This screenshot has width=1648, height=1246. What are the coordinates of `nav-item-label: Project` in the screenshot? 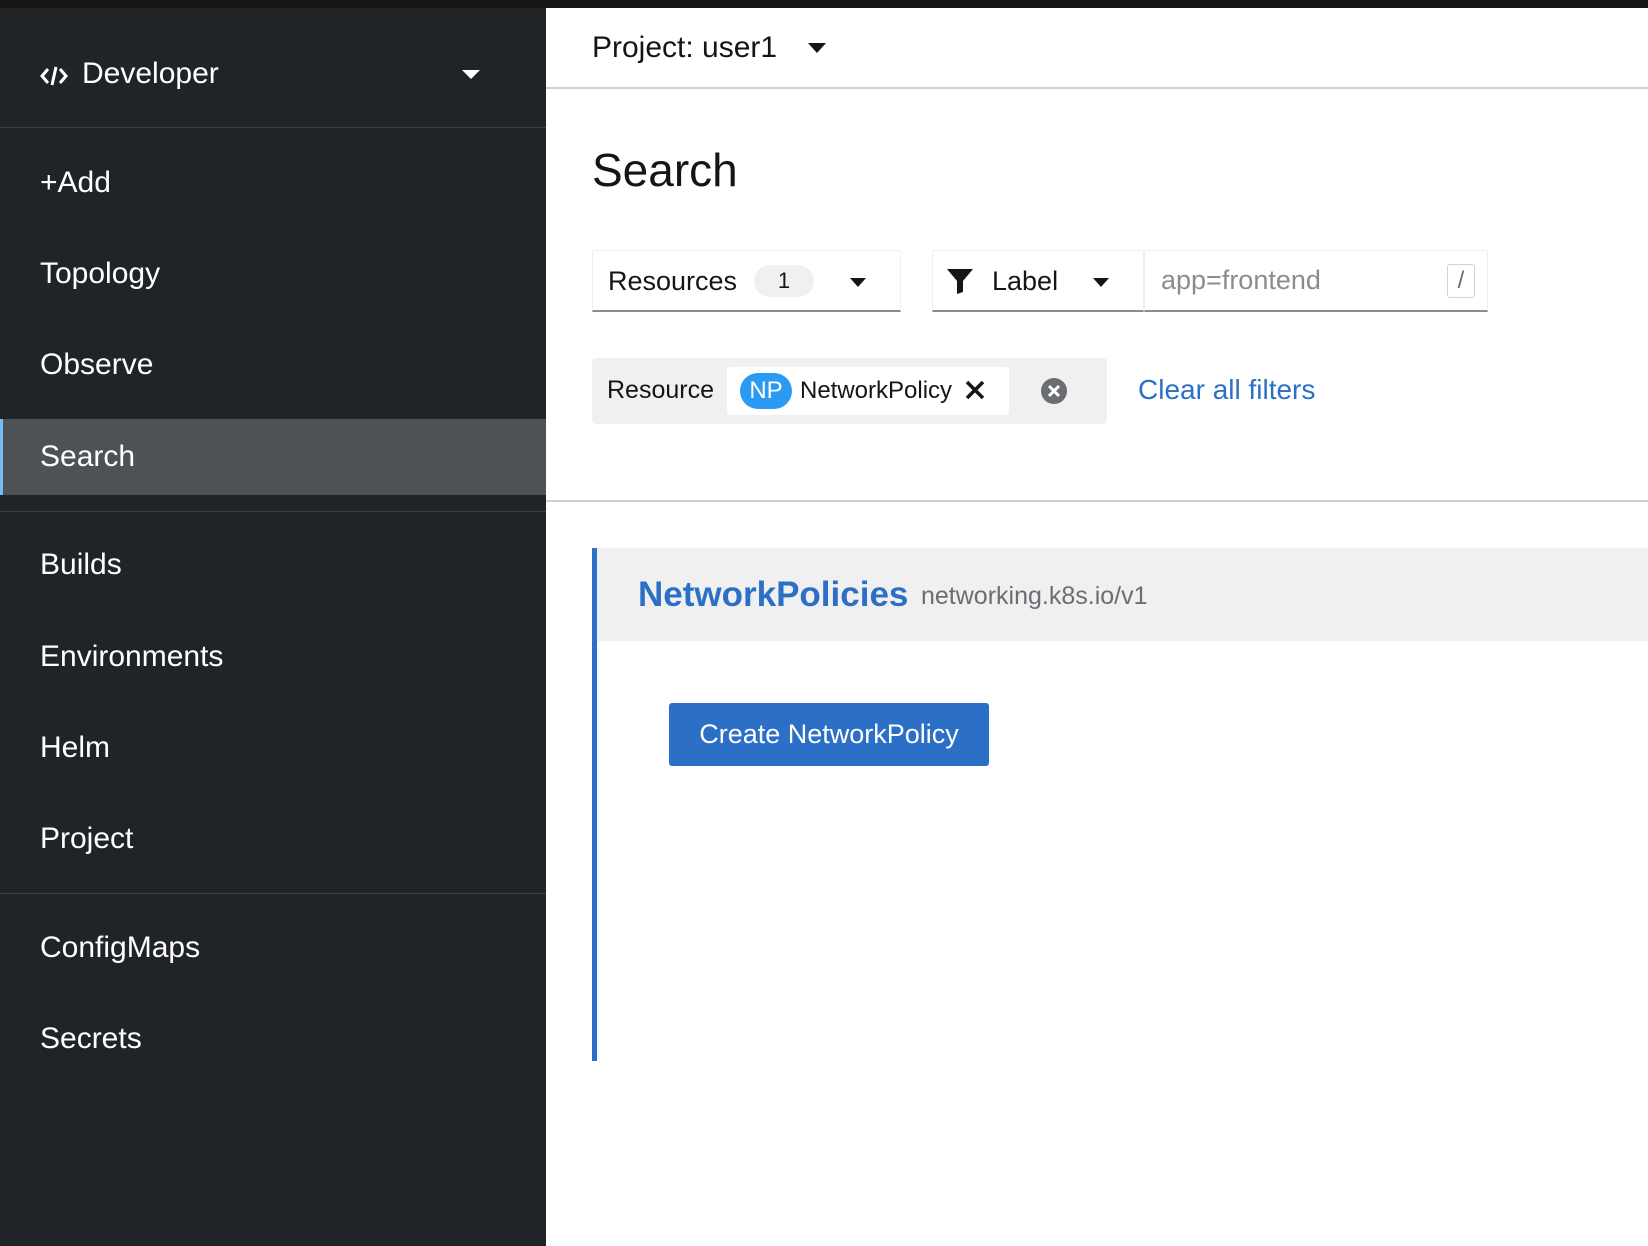 It's located at (87, 838).